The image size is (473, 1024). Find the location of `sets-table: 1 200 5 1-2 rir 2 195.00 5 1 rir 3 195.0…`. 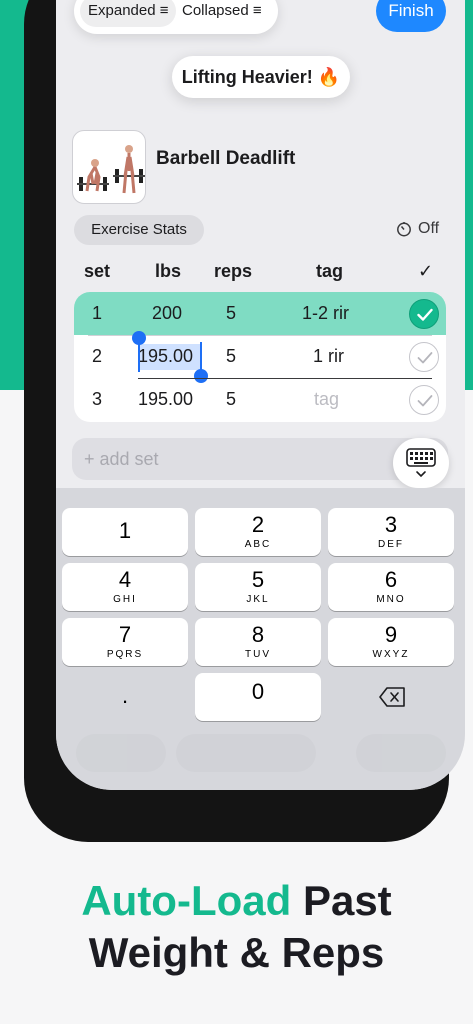

sets-table: 1 200 5 1-2 rir 2 195.00 5 1 rir 3 195.0… is located at coordinates (260, 357).